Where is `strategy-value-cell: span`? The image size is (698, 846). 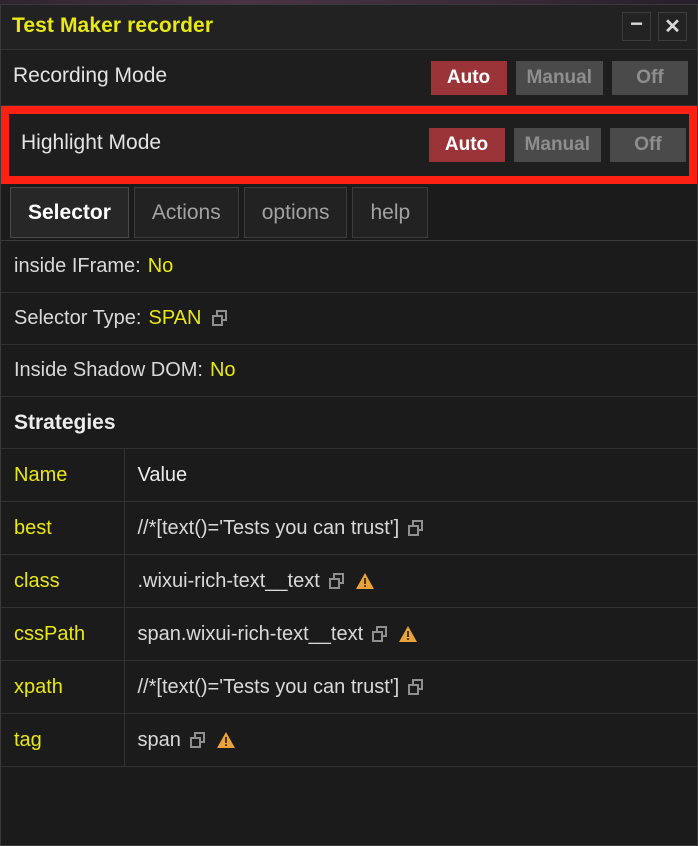 strategy-value-cell: span is located at coordinates (410, 740).